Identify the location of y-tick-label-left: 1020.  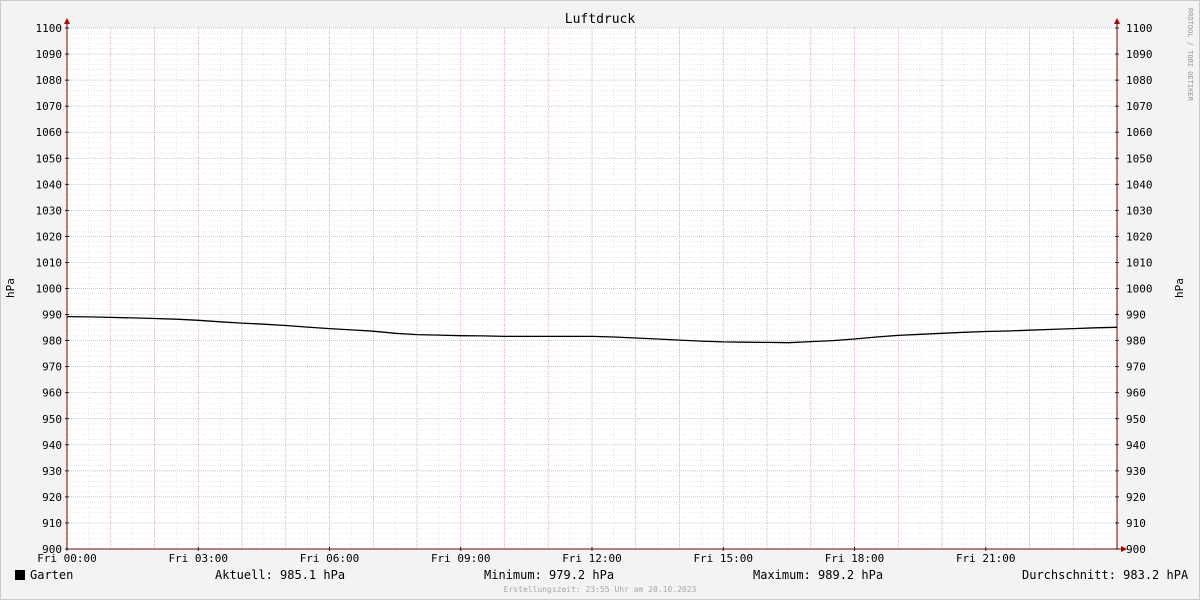
(49, 236).